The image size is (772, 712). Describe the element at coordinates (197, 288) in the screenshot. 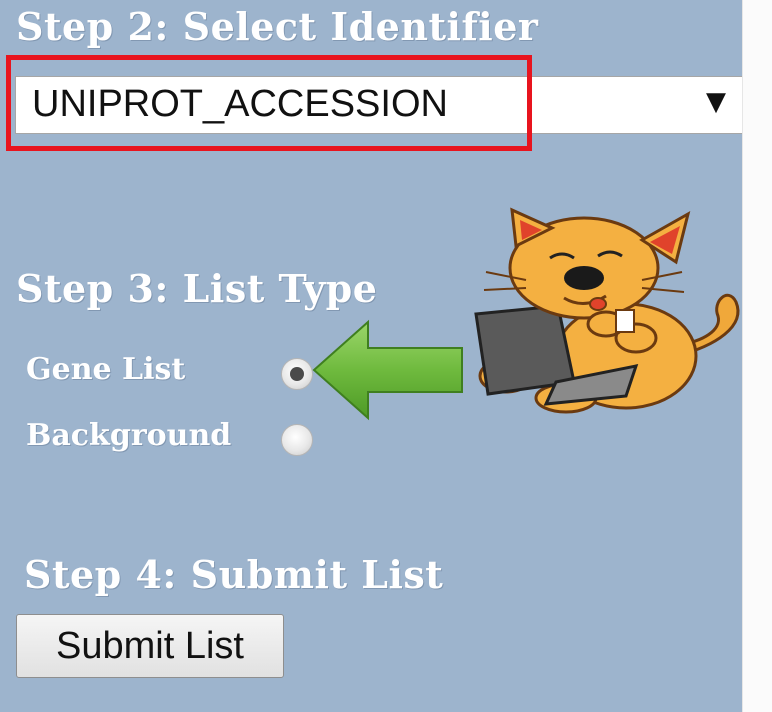

I see `step3-heading: Step 3: List Type` at that location.